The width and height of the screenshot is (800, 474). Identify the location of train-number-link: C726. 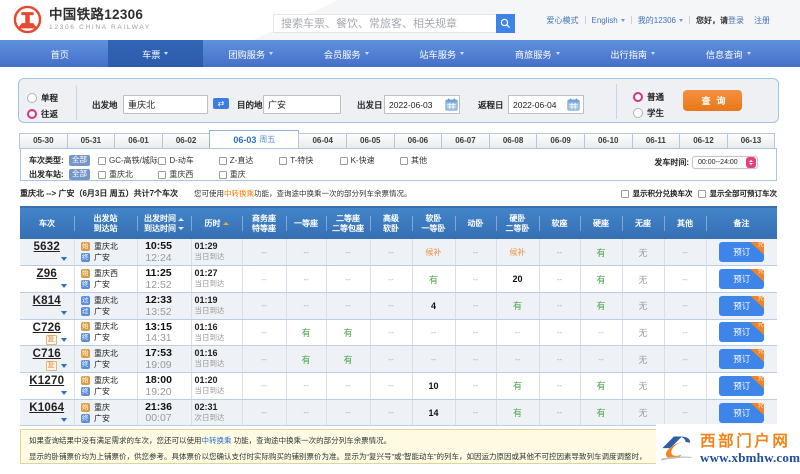
(47, 328).